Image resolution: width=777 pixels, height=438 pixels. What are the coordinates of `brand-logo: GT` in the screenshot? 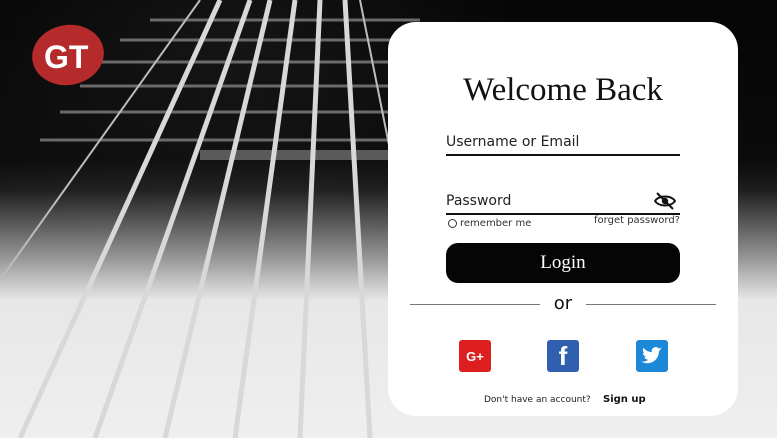 It's located at (71, 55).